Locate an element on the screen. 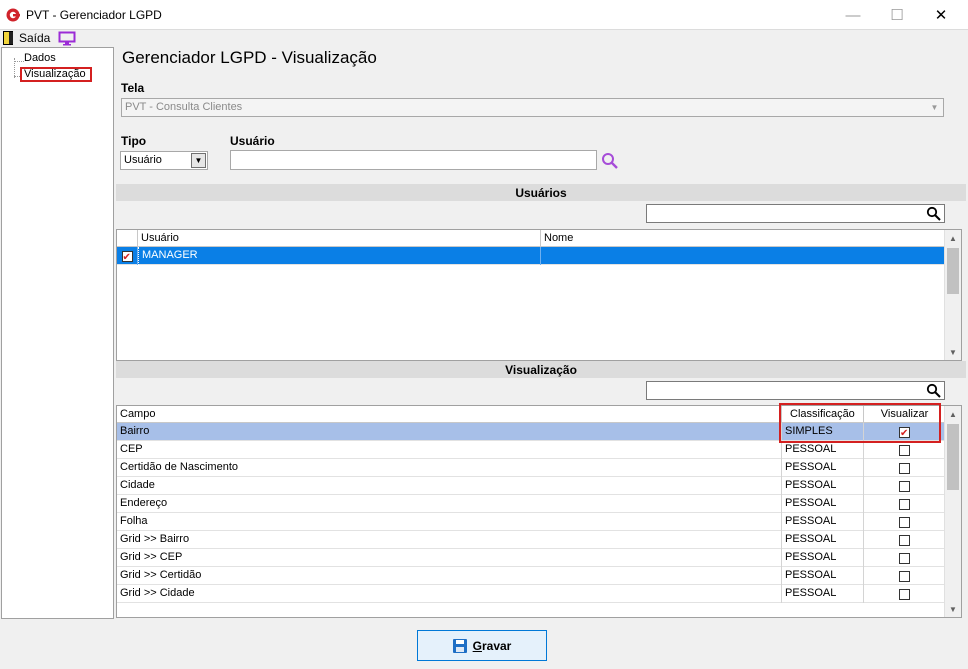 This screenshot has width=968, height=669. table-row: Grid >> Cidade PESSOAL is located at coordinates (531, 594).